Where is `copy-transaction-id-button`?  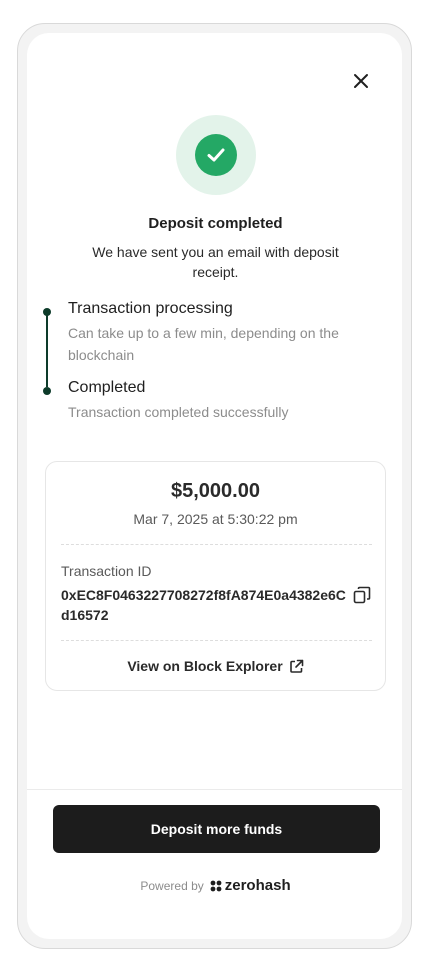
copy-transaction-id-button is located at coordinates (362, 595).